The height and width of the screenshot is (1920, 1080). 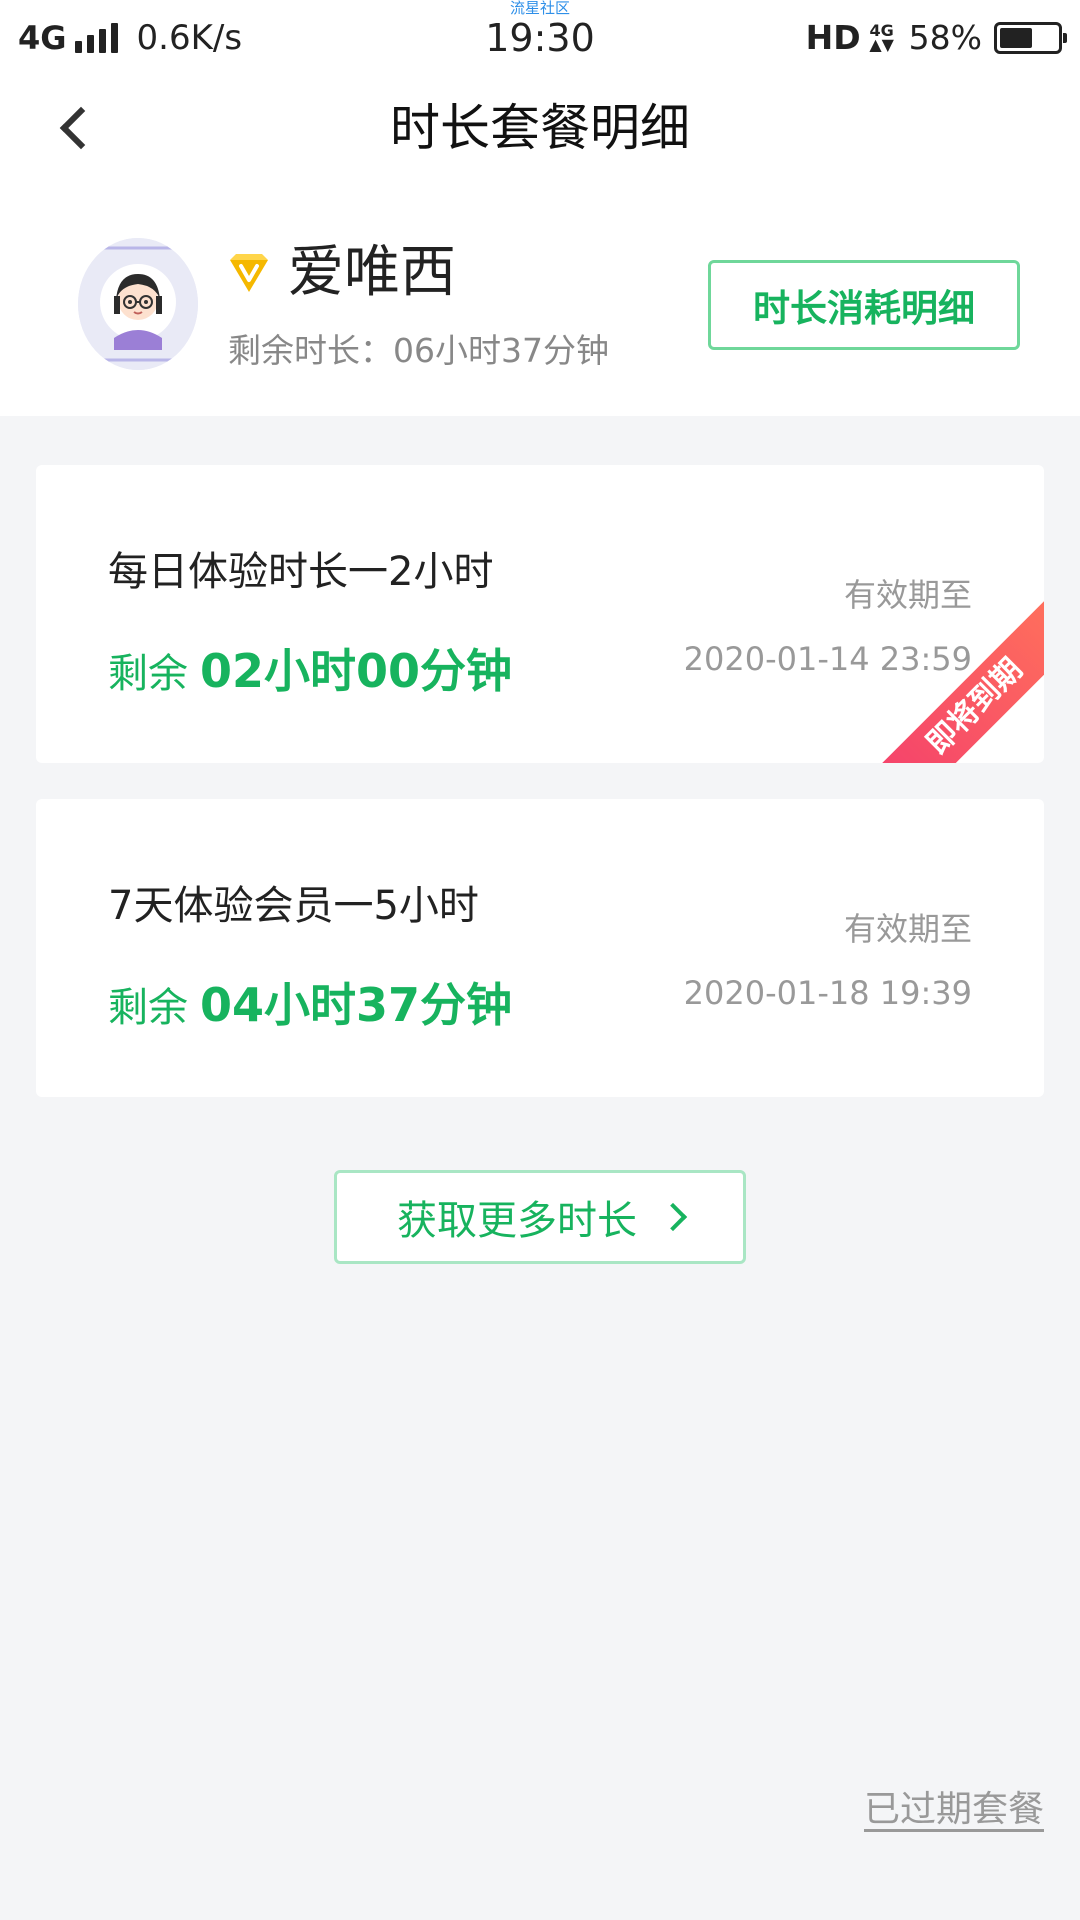 What do you see at coordinates (293, 906) in the screenshot?
I see `package-title: 7天体验会员一5小时` at bounding box center [293, 906].